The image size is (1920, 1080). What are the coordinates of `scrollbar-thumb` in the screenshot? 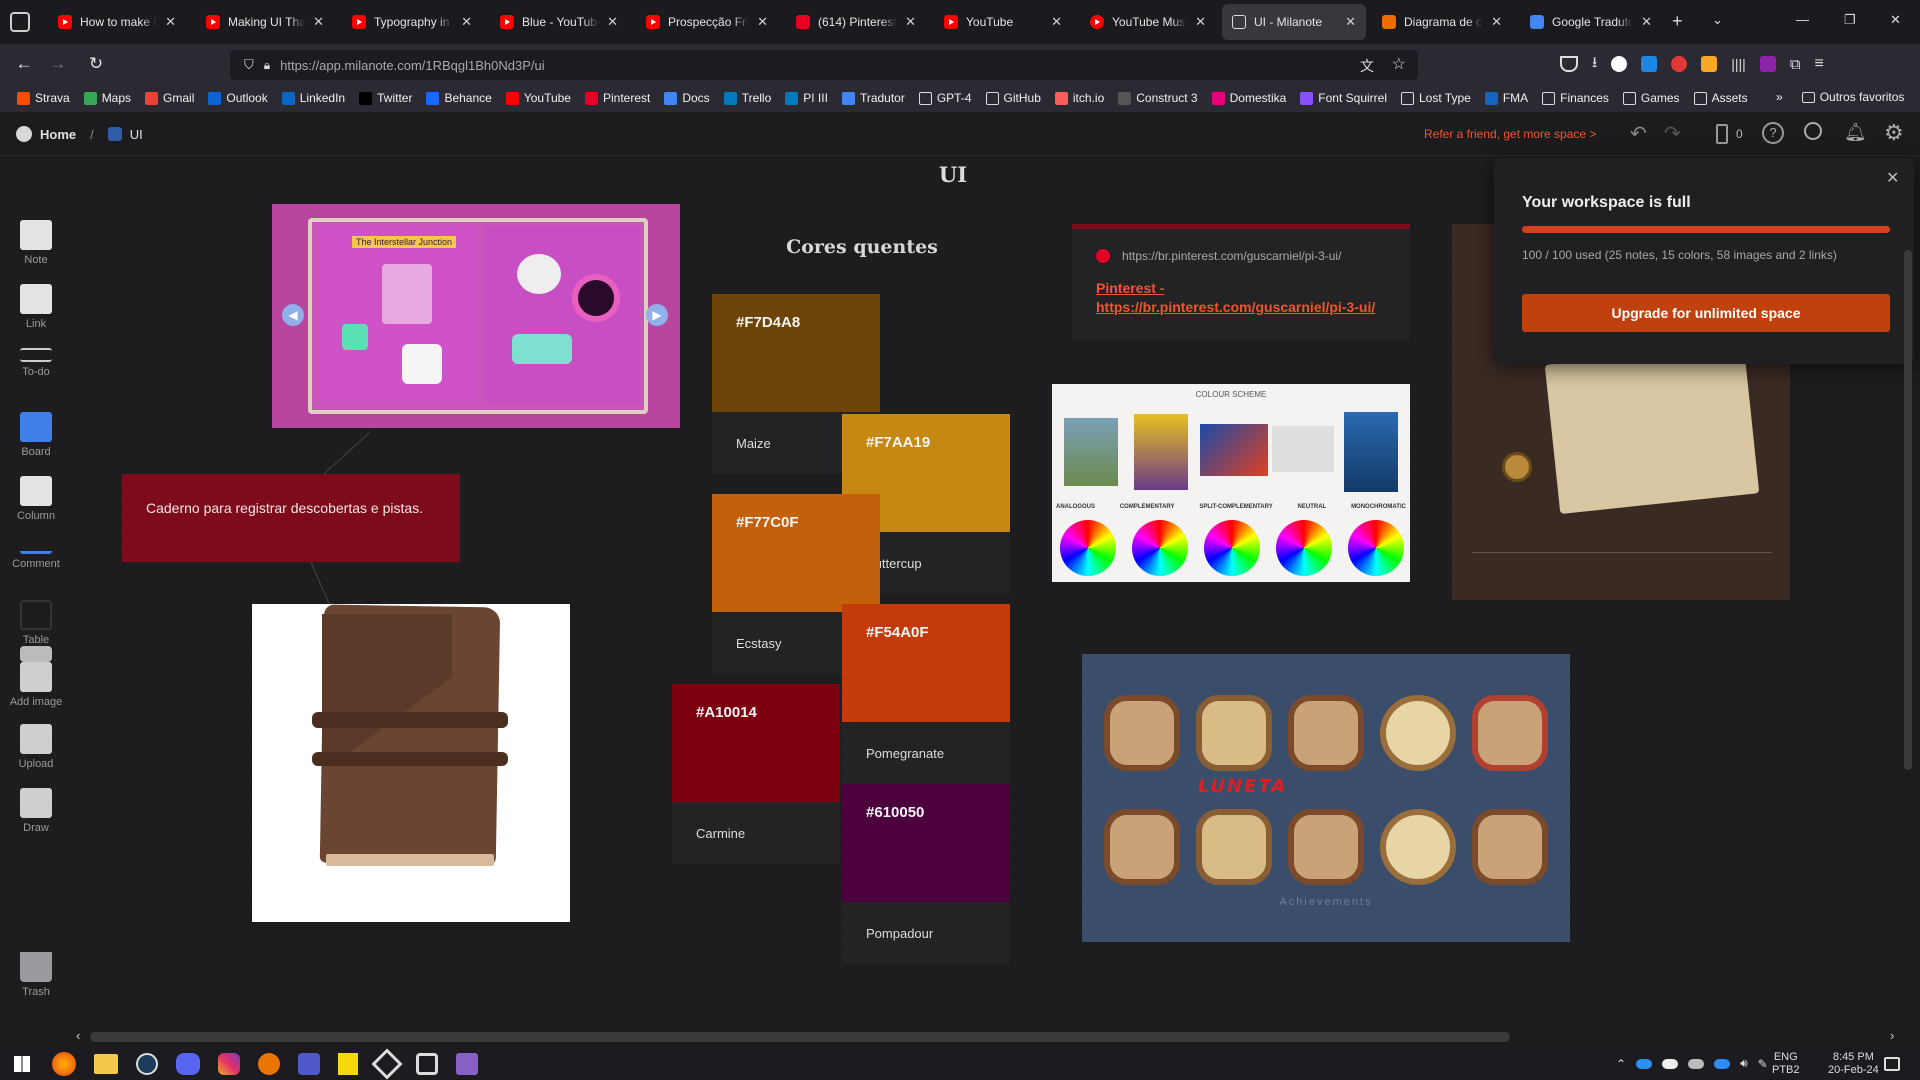 It's located at (800, 1037).